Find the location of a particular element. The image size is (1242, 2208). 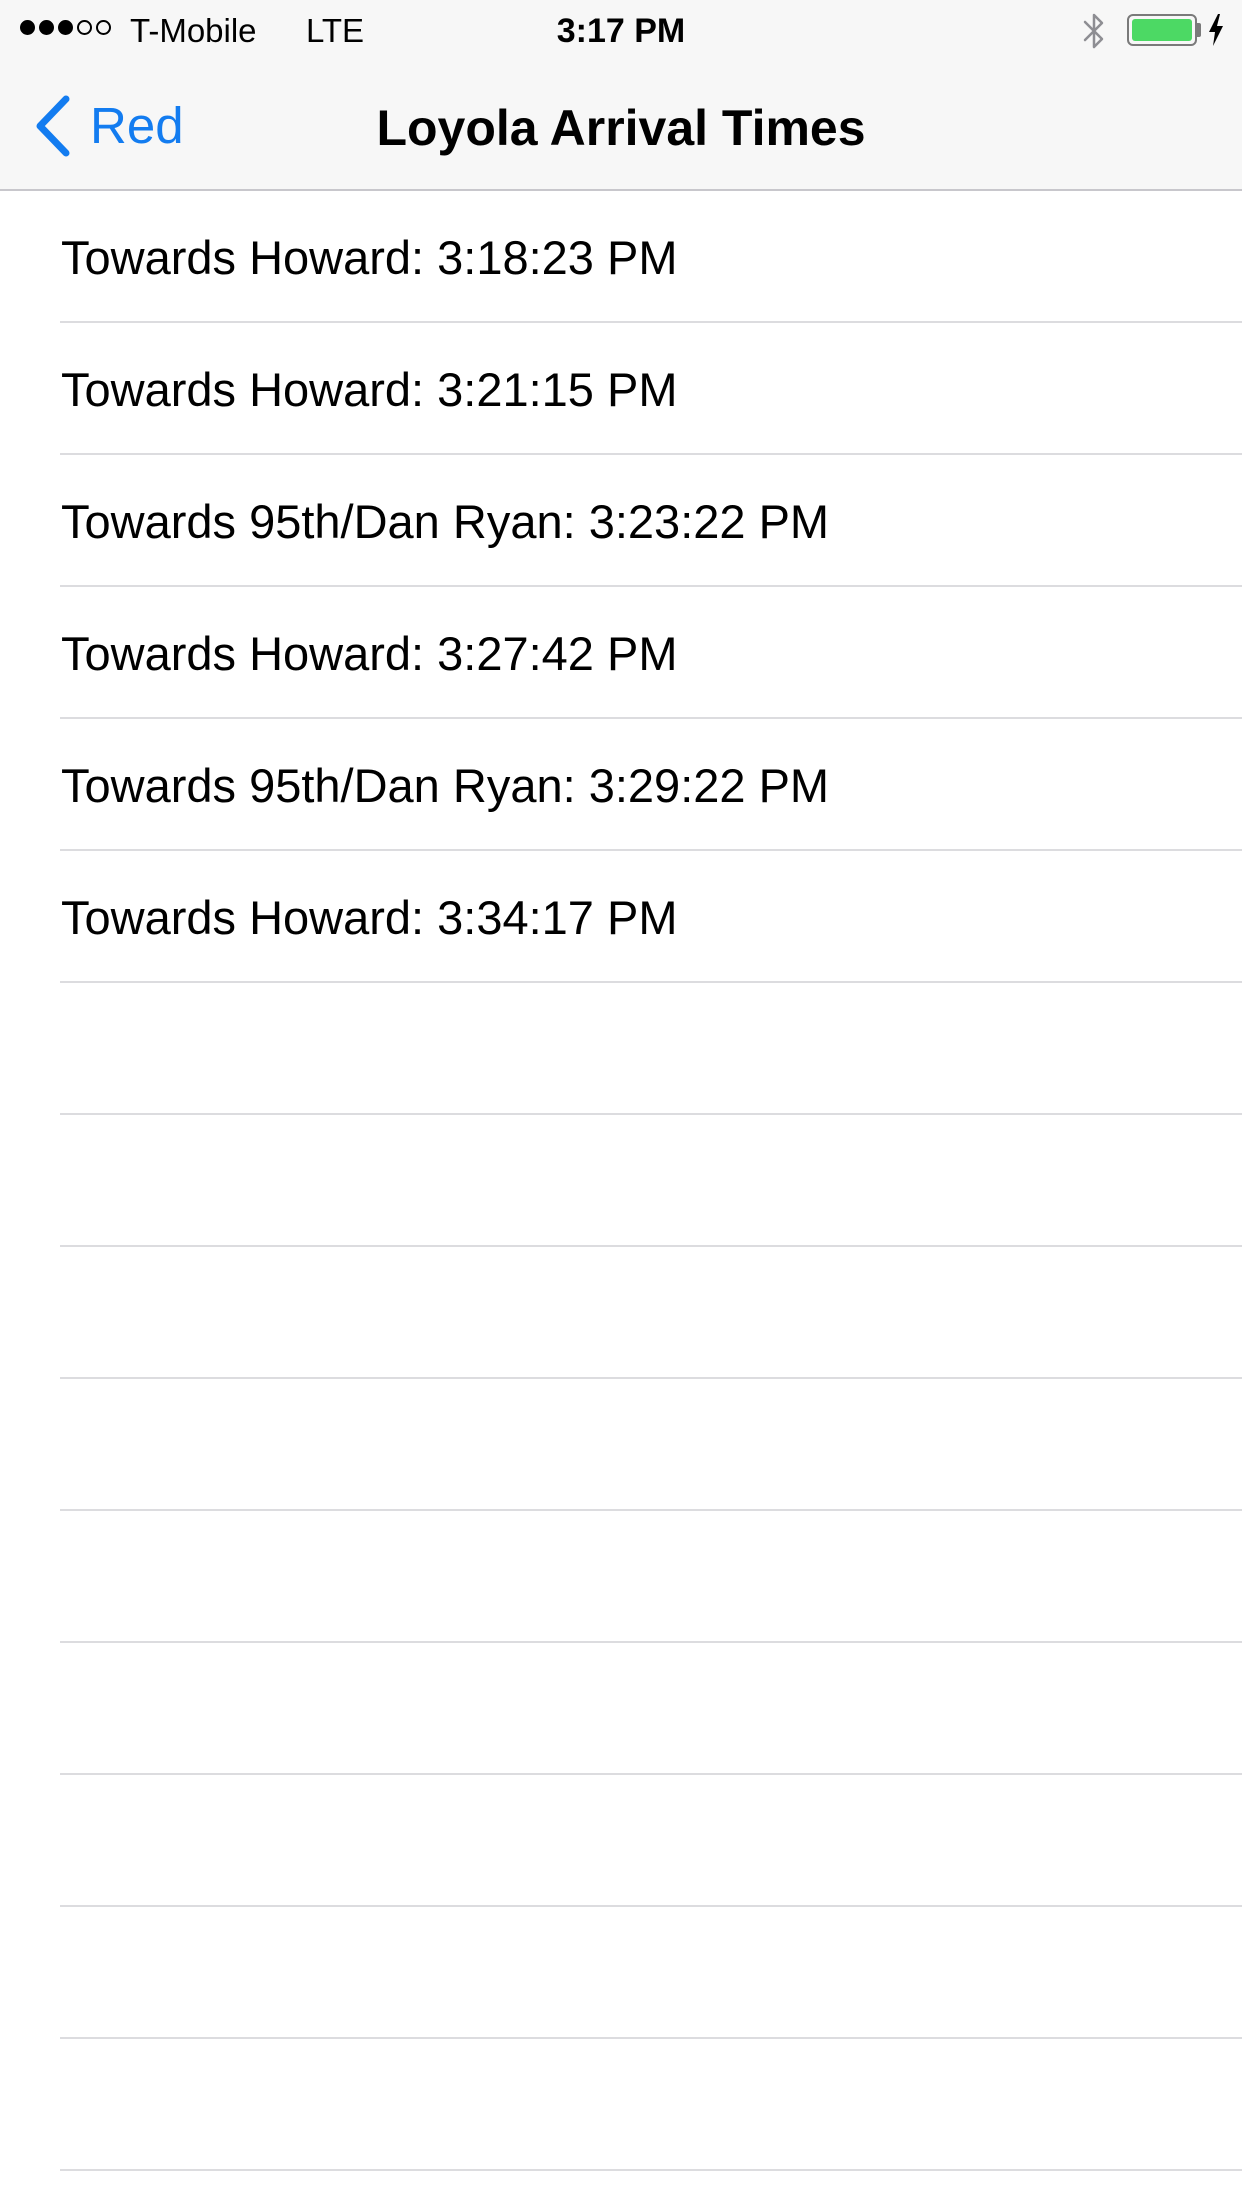

arrival-row: Towards 95th/Dan Ryan: 3:23:22 PM is located at coordinates (621, 521).